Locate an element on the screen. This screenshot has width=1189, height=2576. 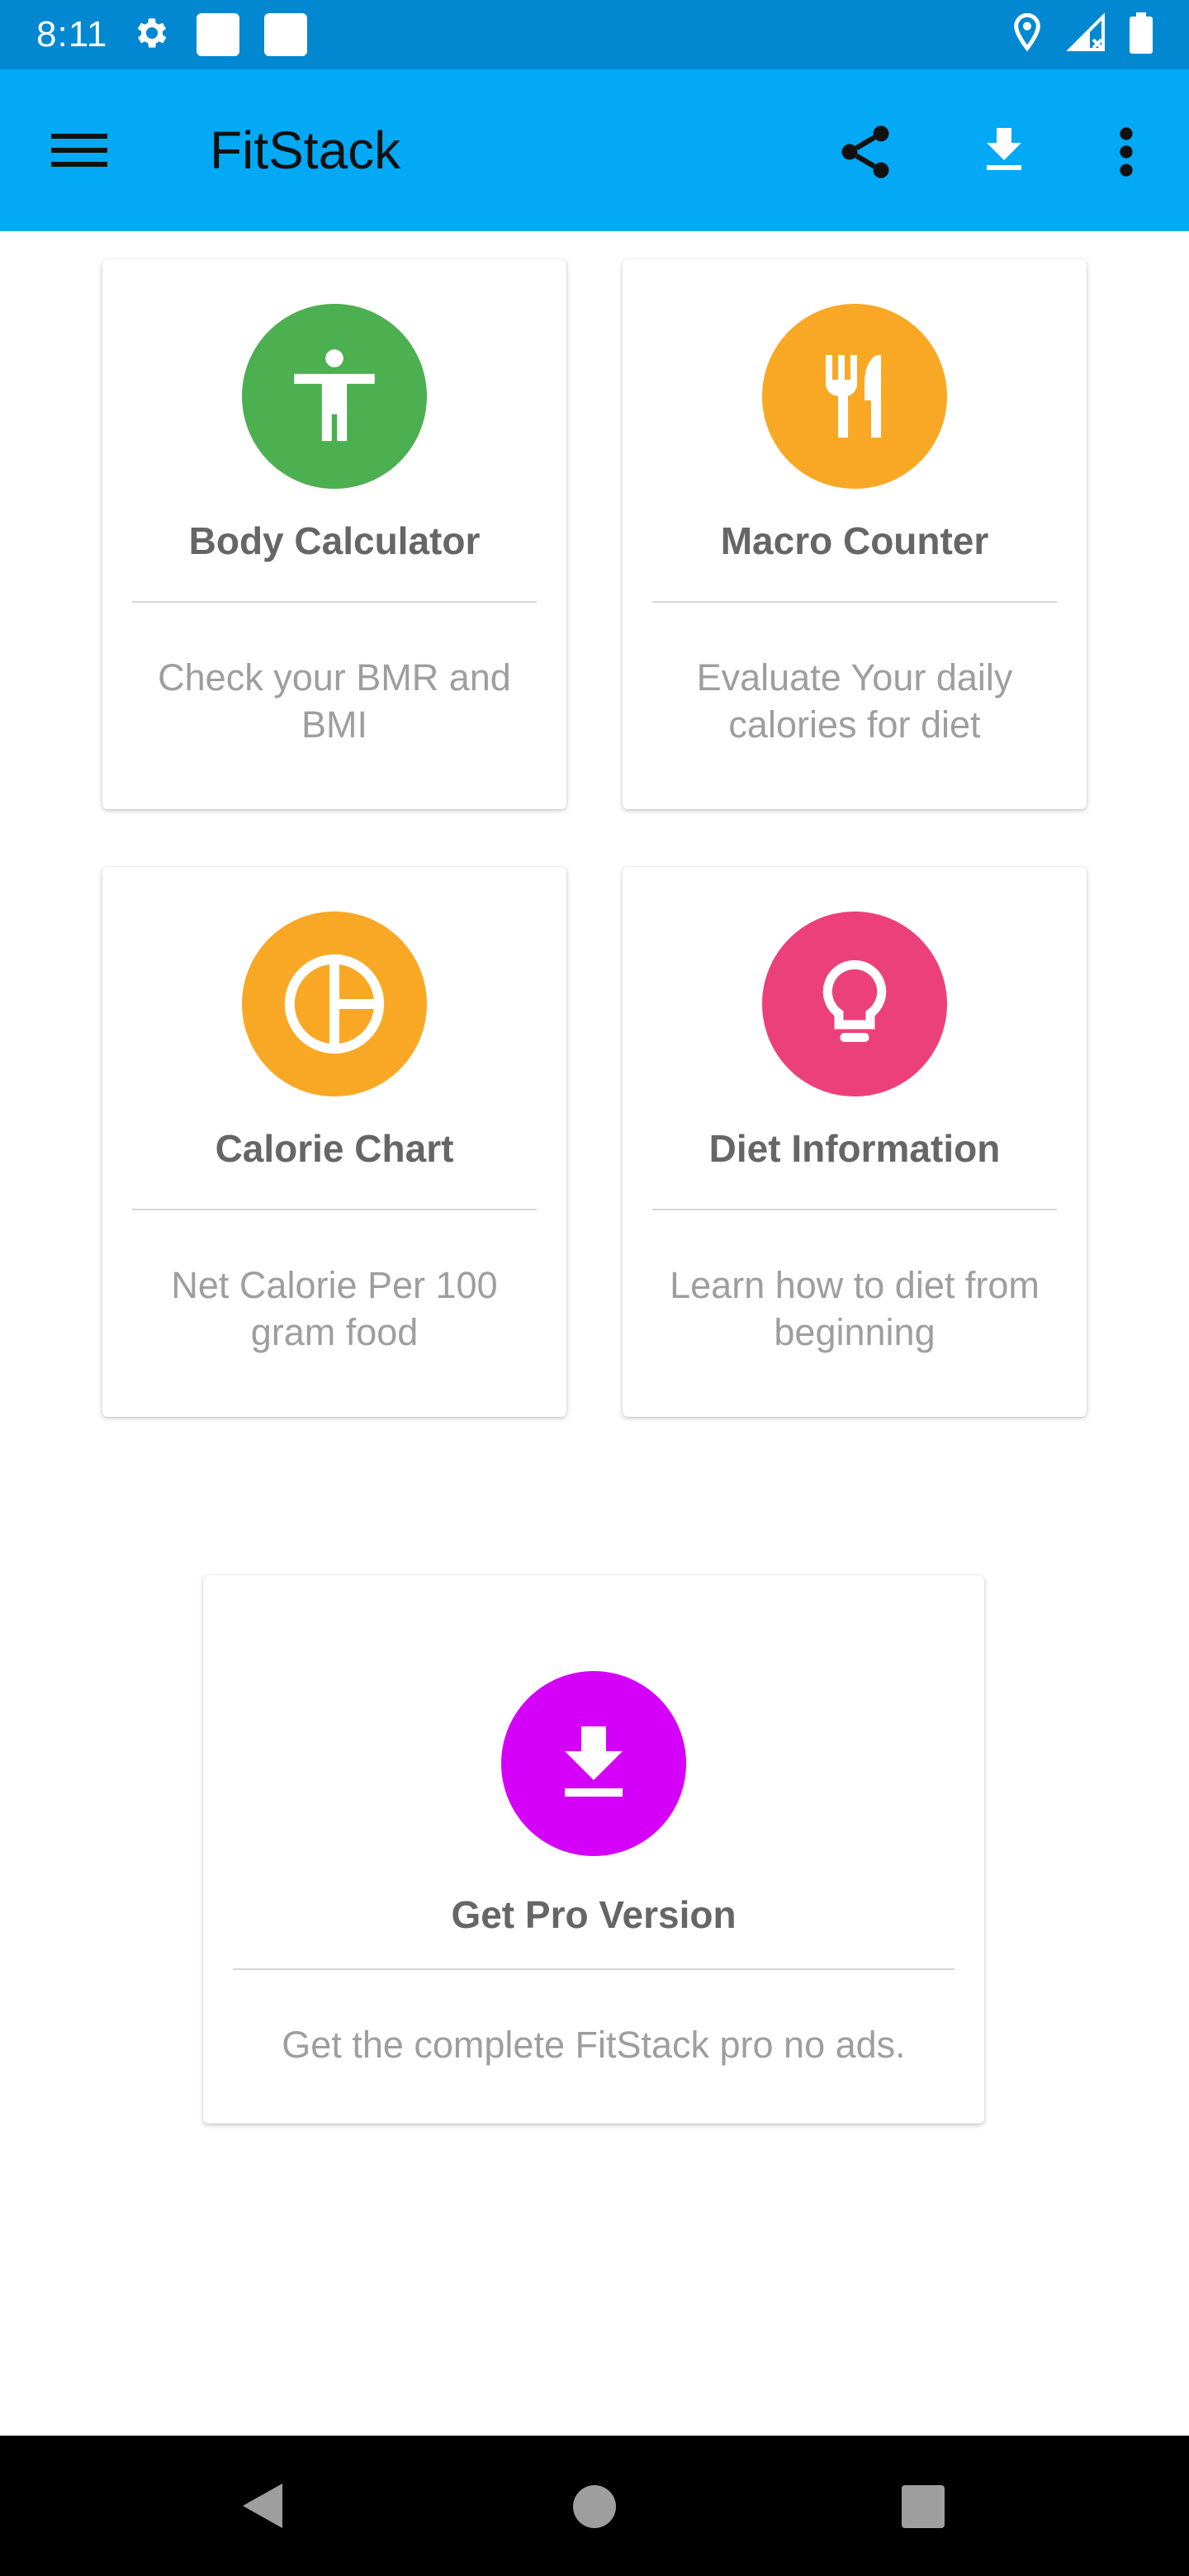
card-title: Body Calculator is located at coordinates (334, 540).